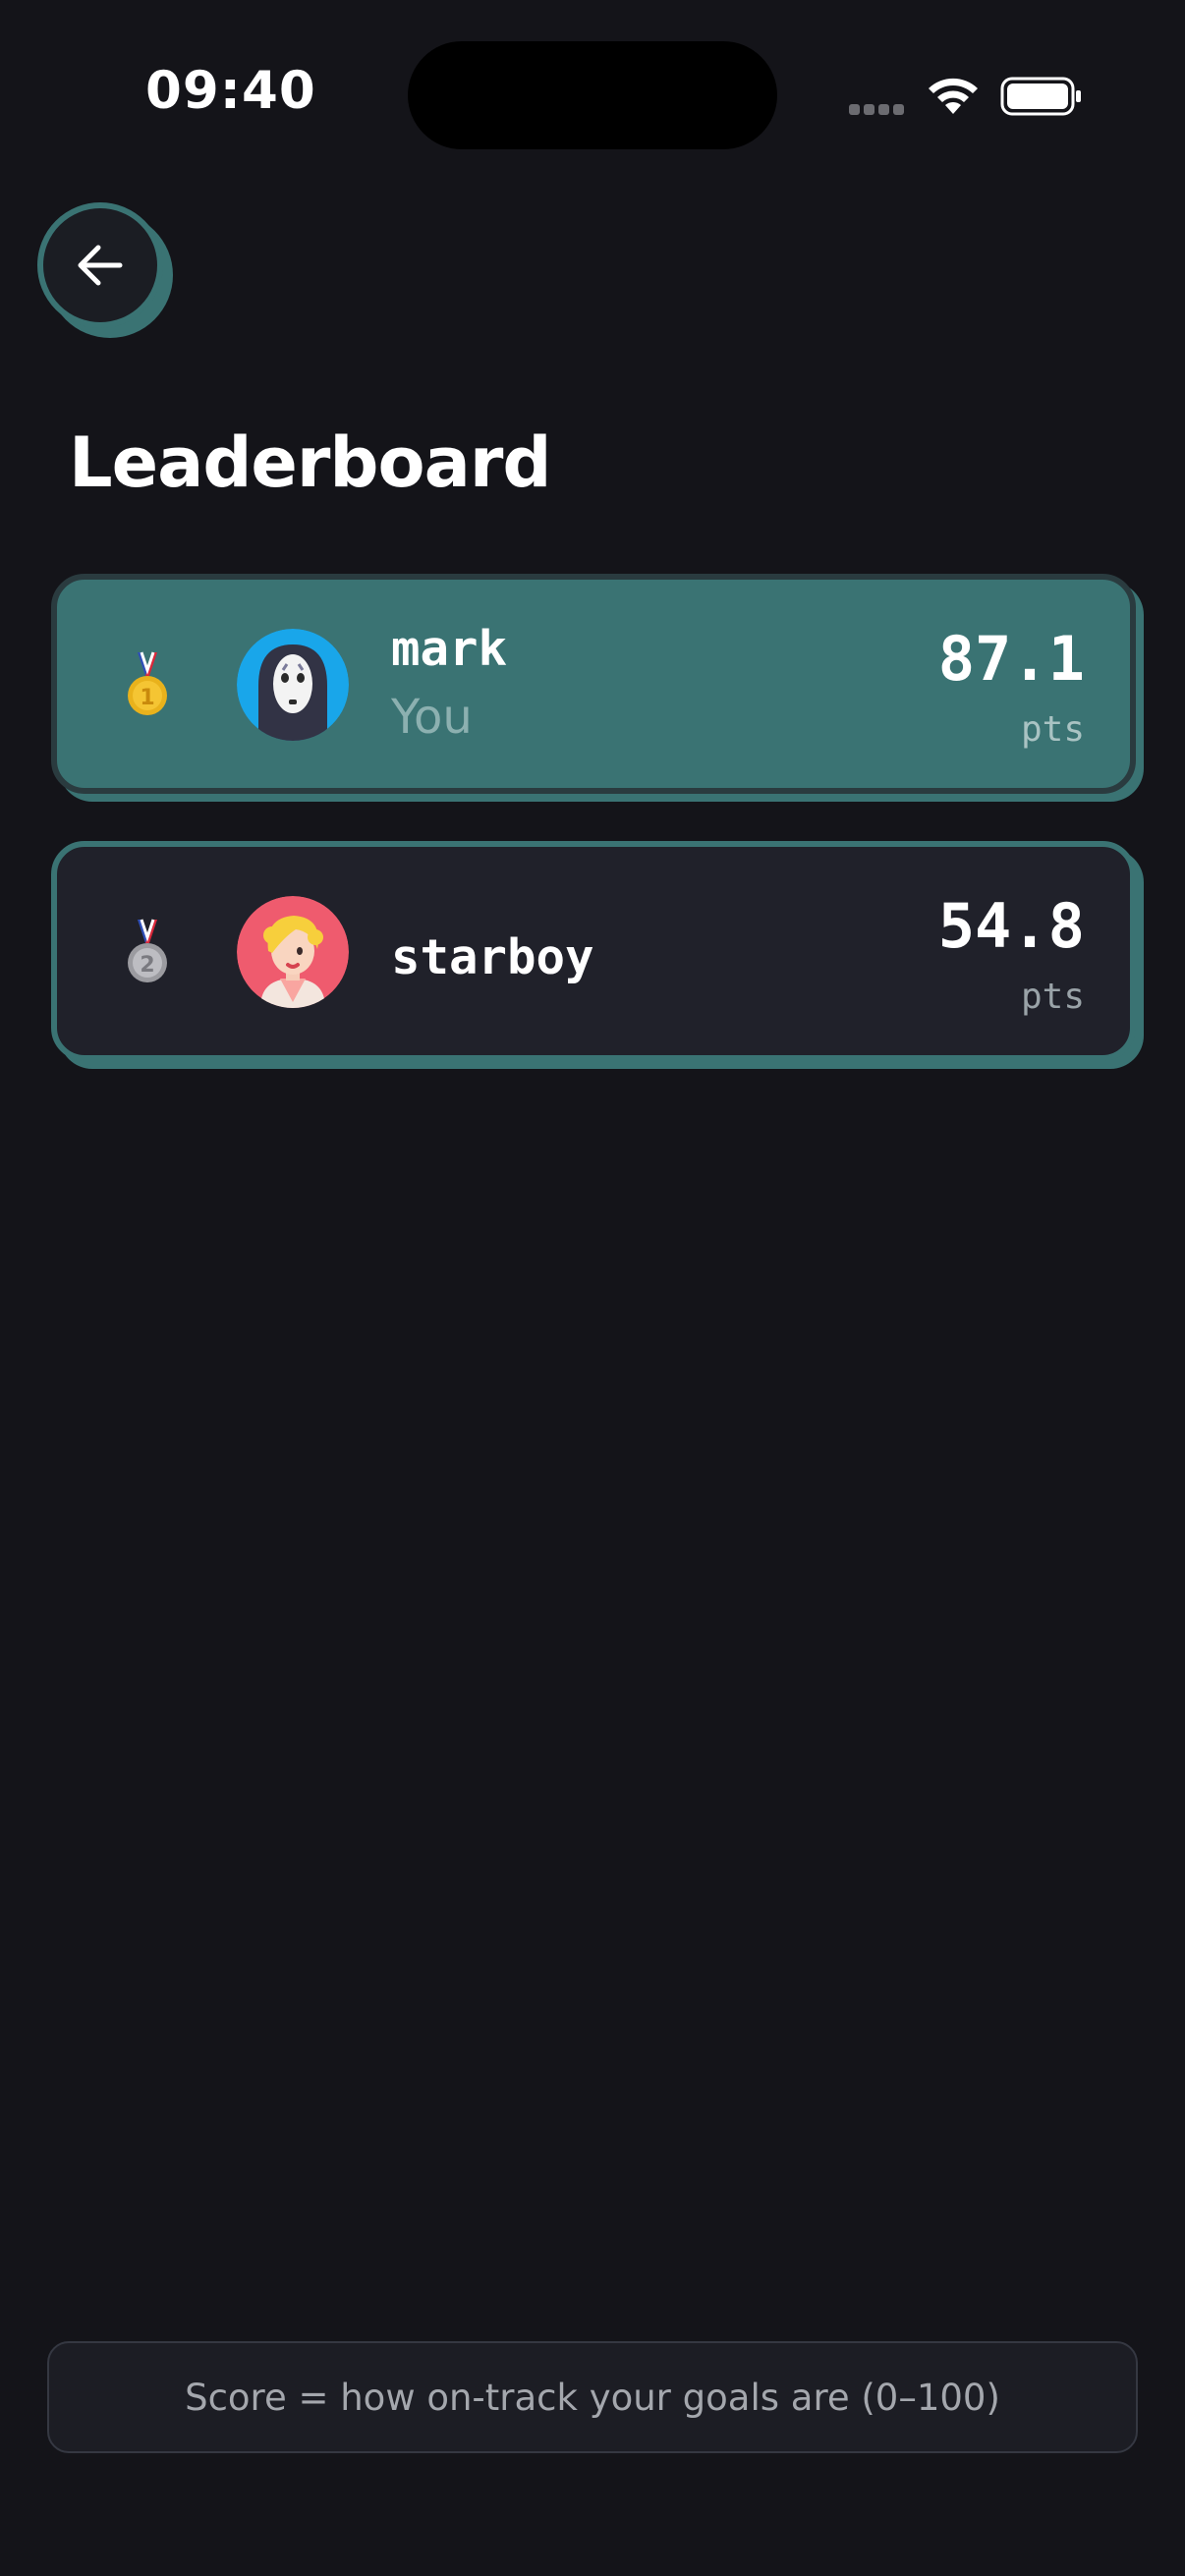  What do you see at coordinates (148, 950) in the screenshot?
I see `silver-medal-icon: 2` at bounding box center [148, 950].